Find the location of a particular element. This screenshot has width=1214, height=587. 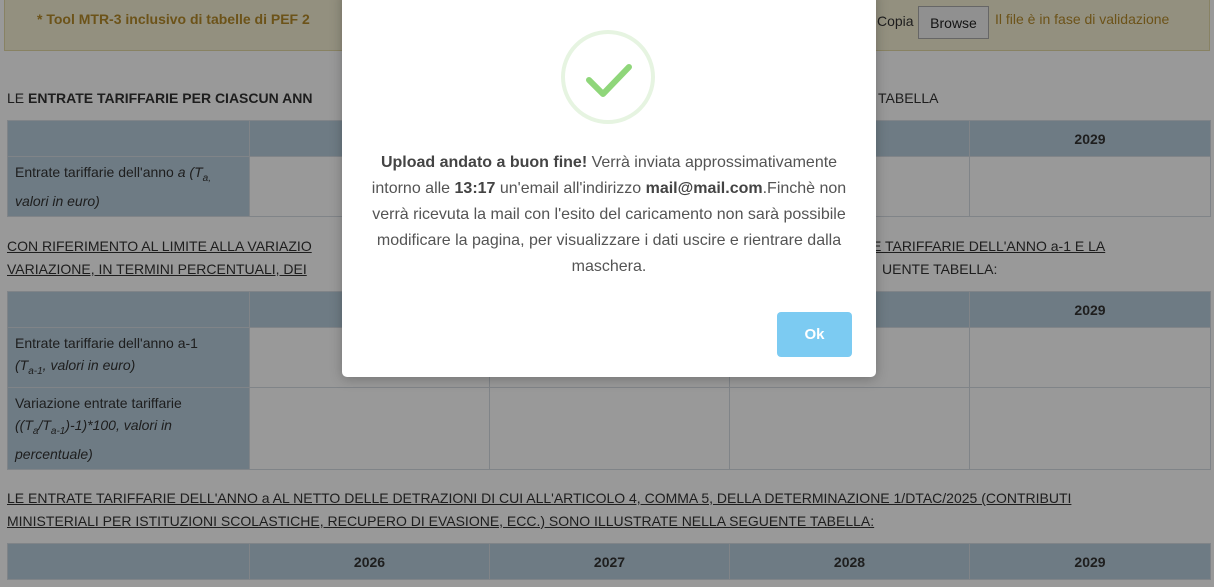

success-check-icon is located at coordinates (608, 77).